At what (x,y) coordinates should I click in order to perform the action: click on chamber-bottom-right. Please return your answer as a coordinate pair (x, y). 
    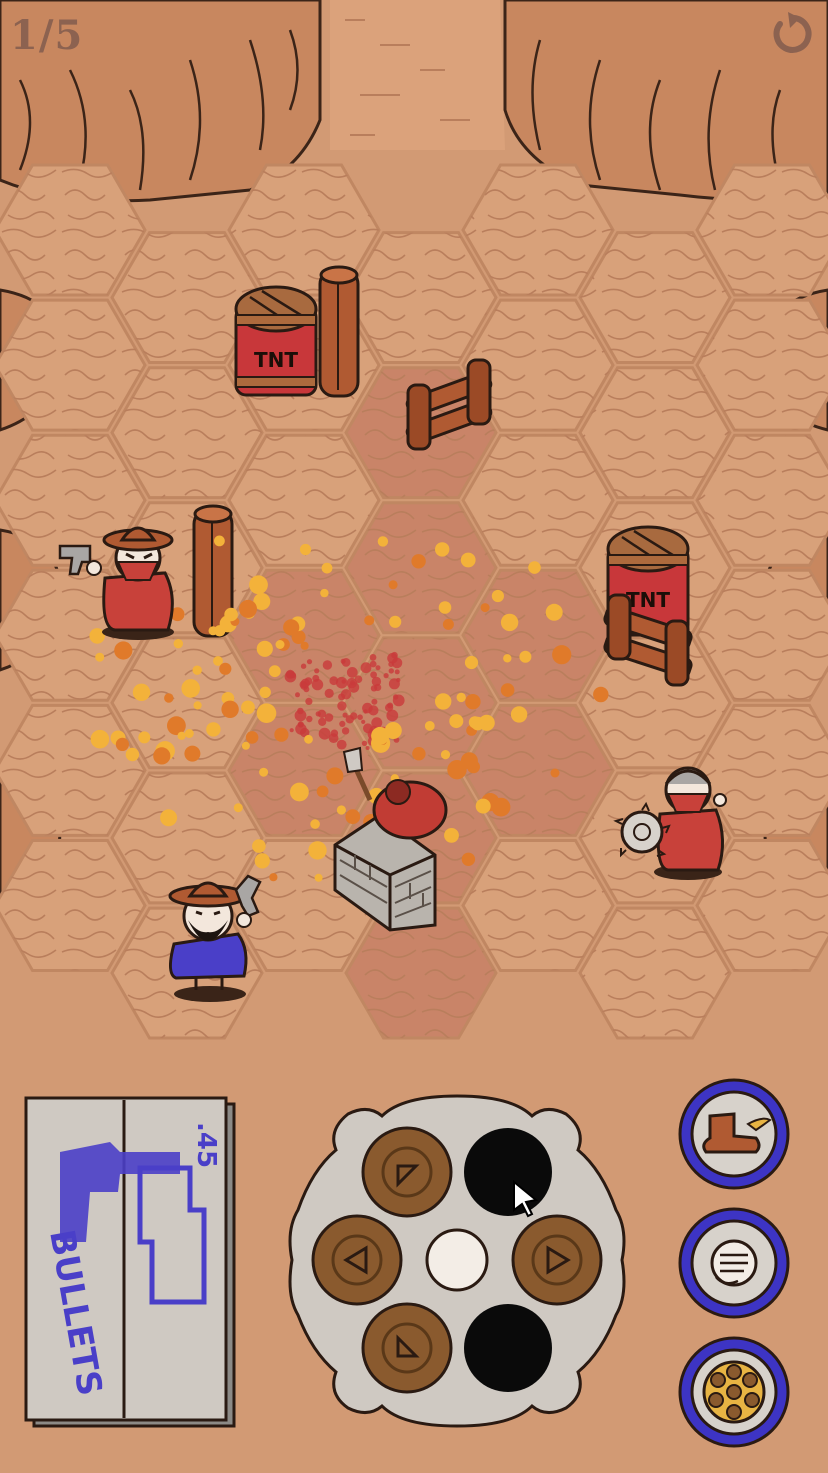
    Looking at the image, I should click on (508, 1348).